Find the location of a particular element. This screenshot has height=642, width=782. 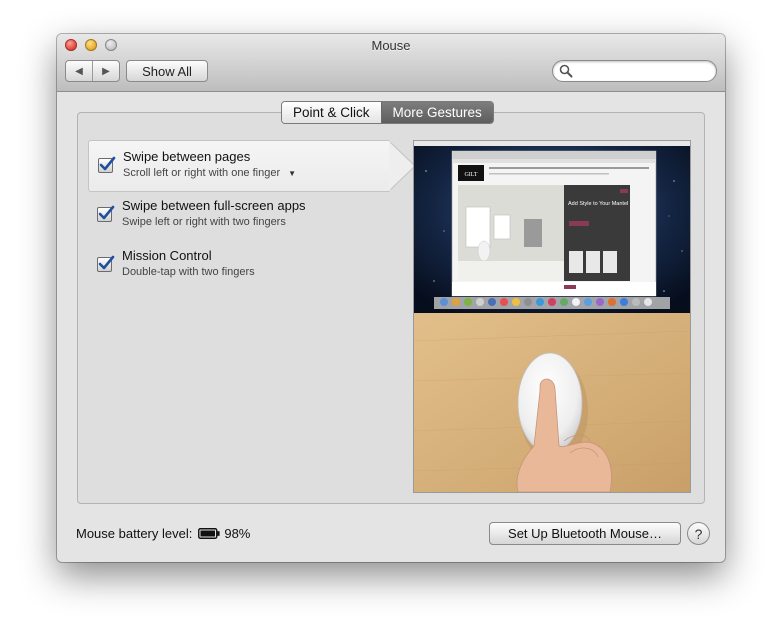

gesture-option-popup: Scroll left or right with one finger ▼ is located at coordinates (209, 173).